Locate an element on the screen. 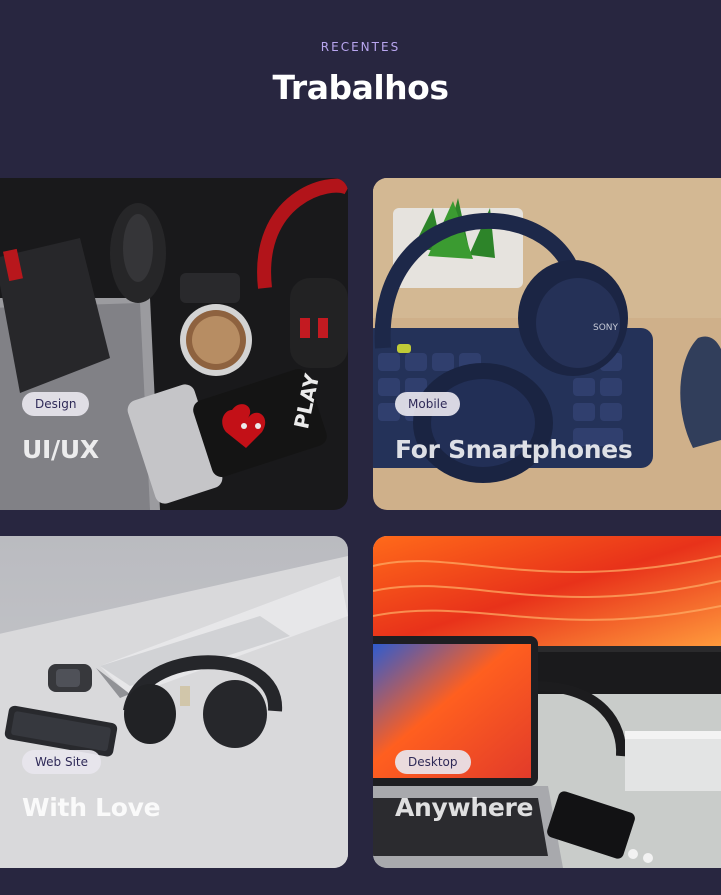 This screenshot has height=895, width=721. section-eyebrow: RECENTES is located at coordinates (360, 47).